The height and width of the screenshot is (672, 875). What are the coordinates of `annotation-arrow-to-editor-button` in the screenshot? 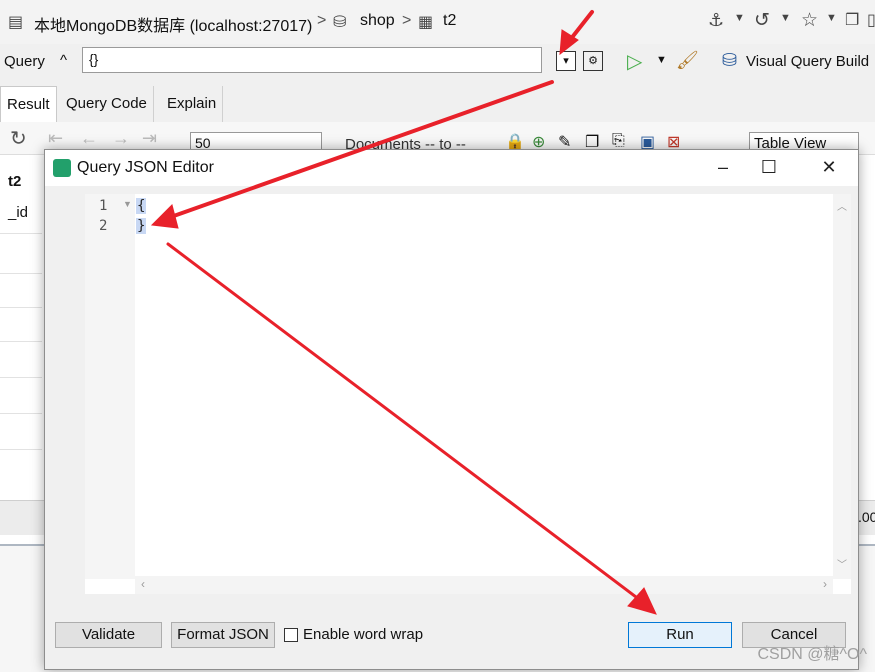 It's located at (581, 26).